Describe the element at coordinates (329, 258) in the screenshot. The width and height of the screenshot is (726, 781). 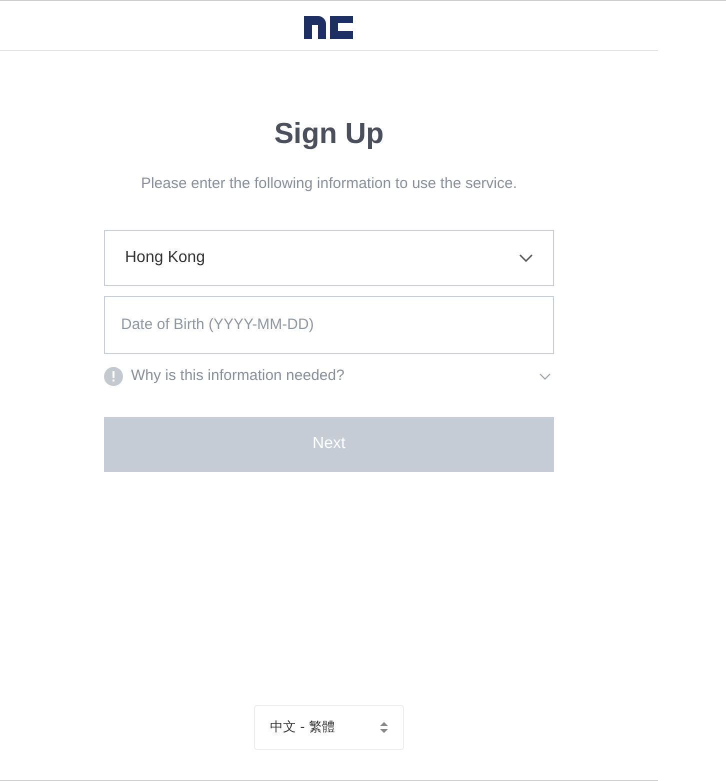
I see `country-select: Hong Kong` at that location.